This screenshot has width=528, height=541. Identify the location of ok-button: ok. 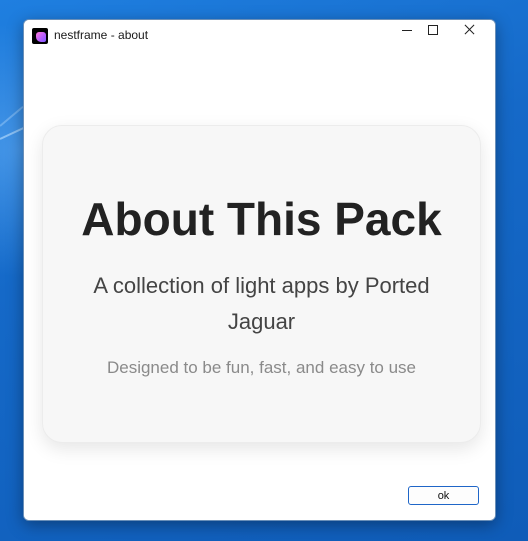
(443, 495).